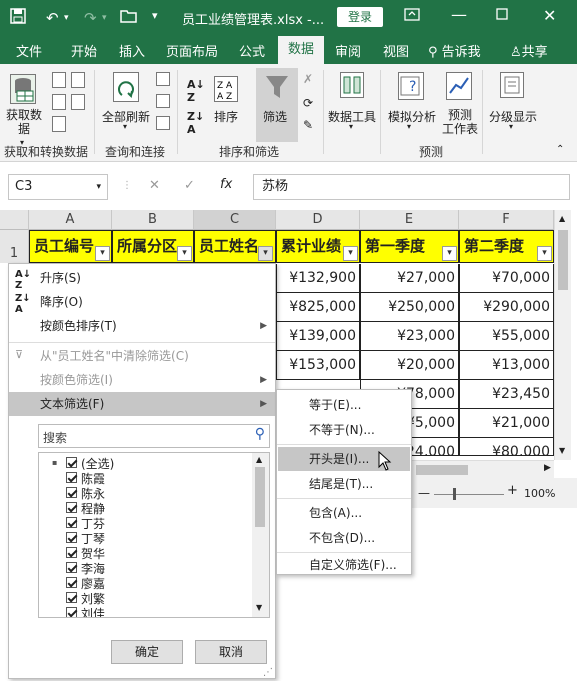  I want to click on column-header-c: C, so click(235, 220).